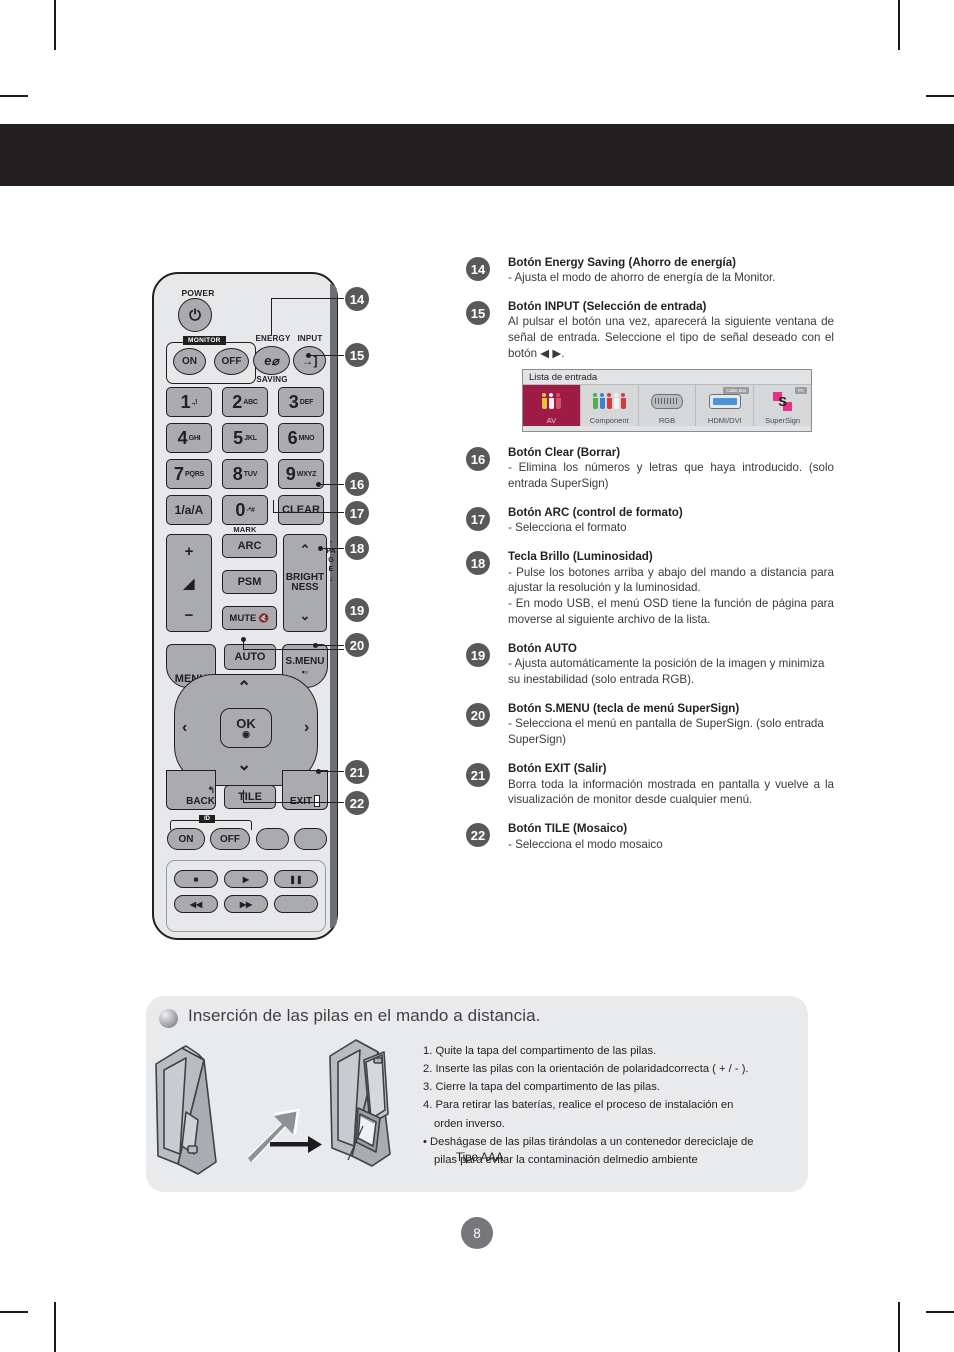 The width and height of the screenshot is (954, 1352). I want to click on key-0: 0 -*#, so click(245, 510).